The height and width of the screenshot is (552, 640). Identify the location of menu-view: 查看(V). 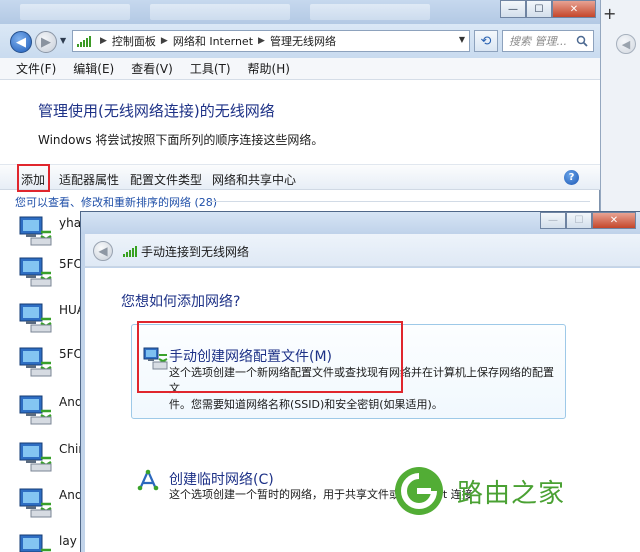
(152, 68).